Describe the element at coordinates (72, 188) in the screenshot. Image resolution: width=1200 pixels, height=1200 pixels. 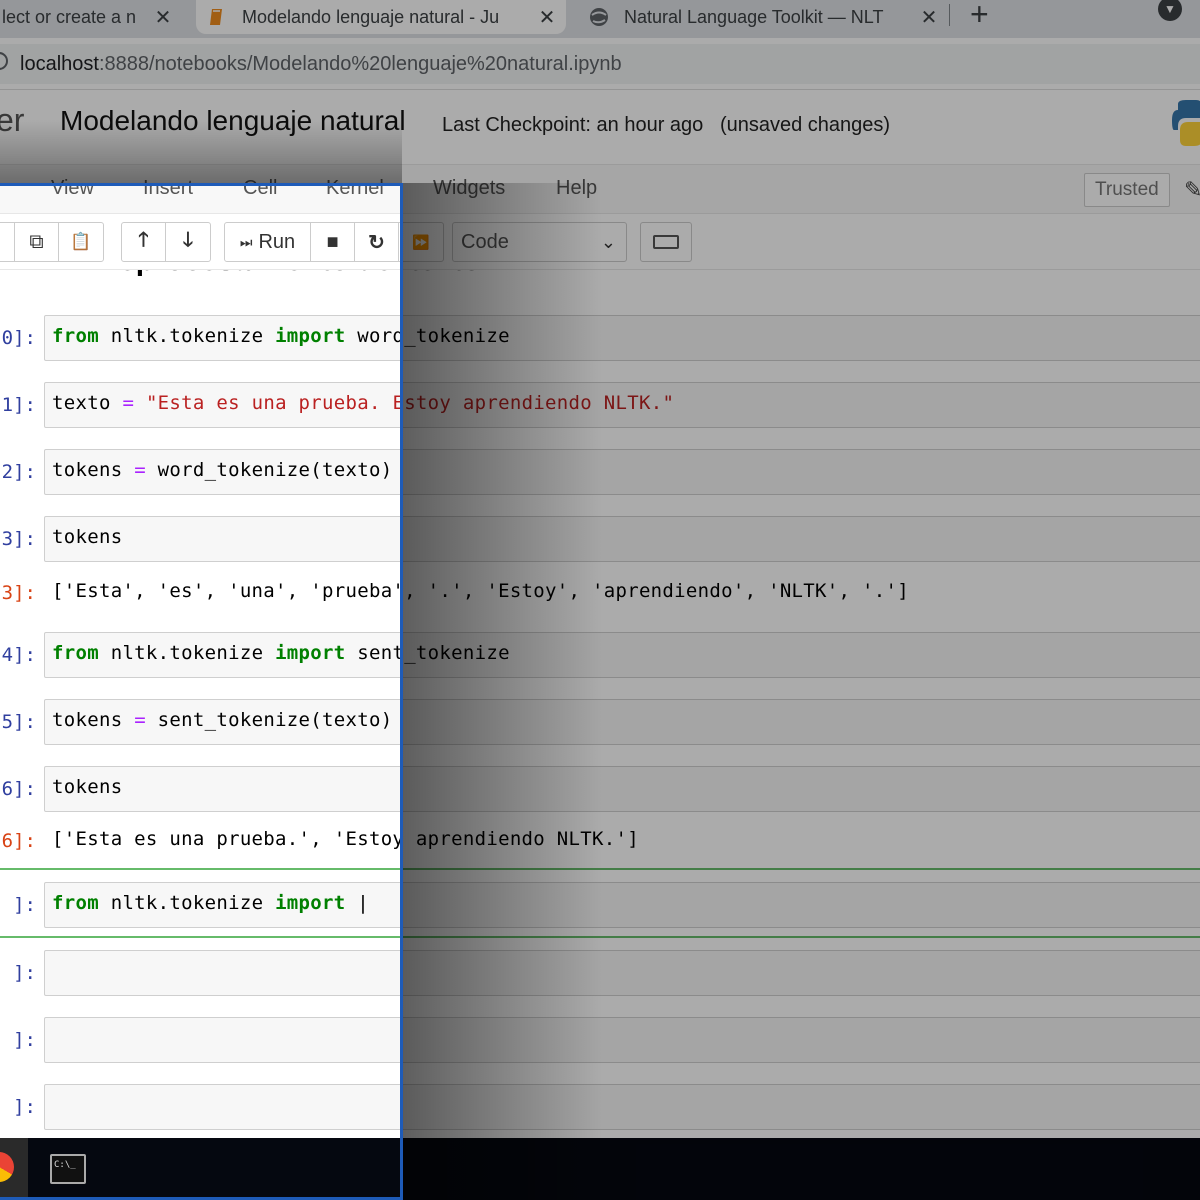
I see `menu-view: View` at that location.